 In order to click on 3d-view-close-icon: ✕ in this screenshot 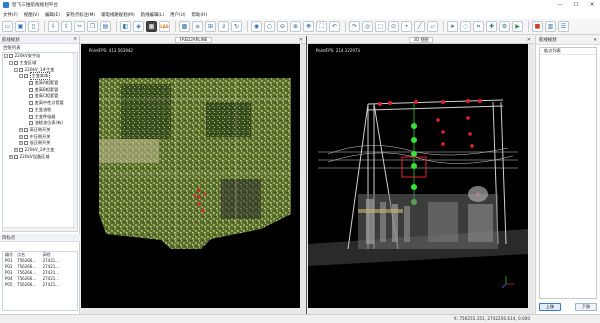, I will do `click(529, 40)`.